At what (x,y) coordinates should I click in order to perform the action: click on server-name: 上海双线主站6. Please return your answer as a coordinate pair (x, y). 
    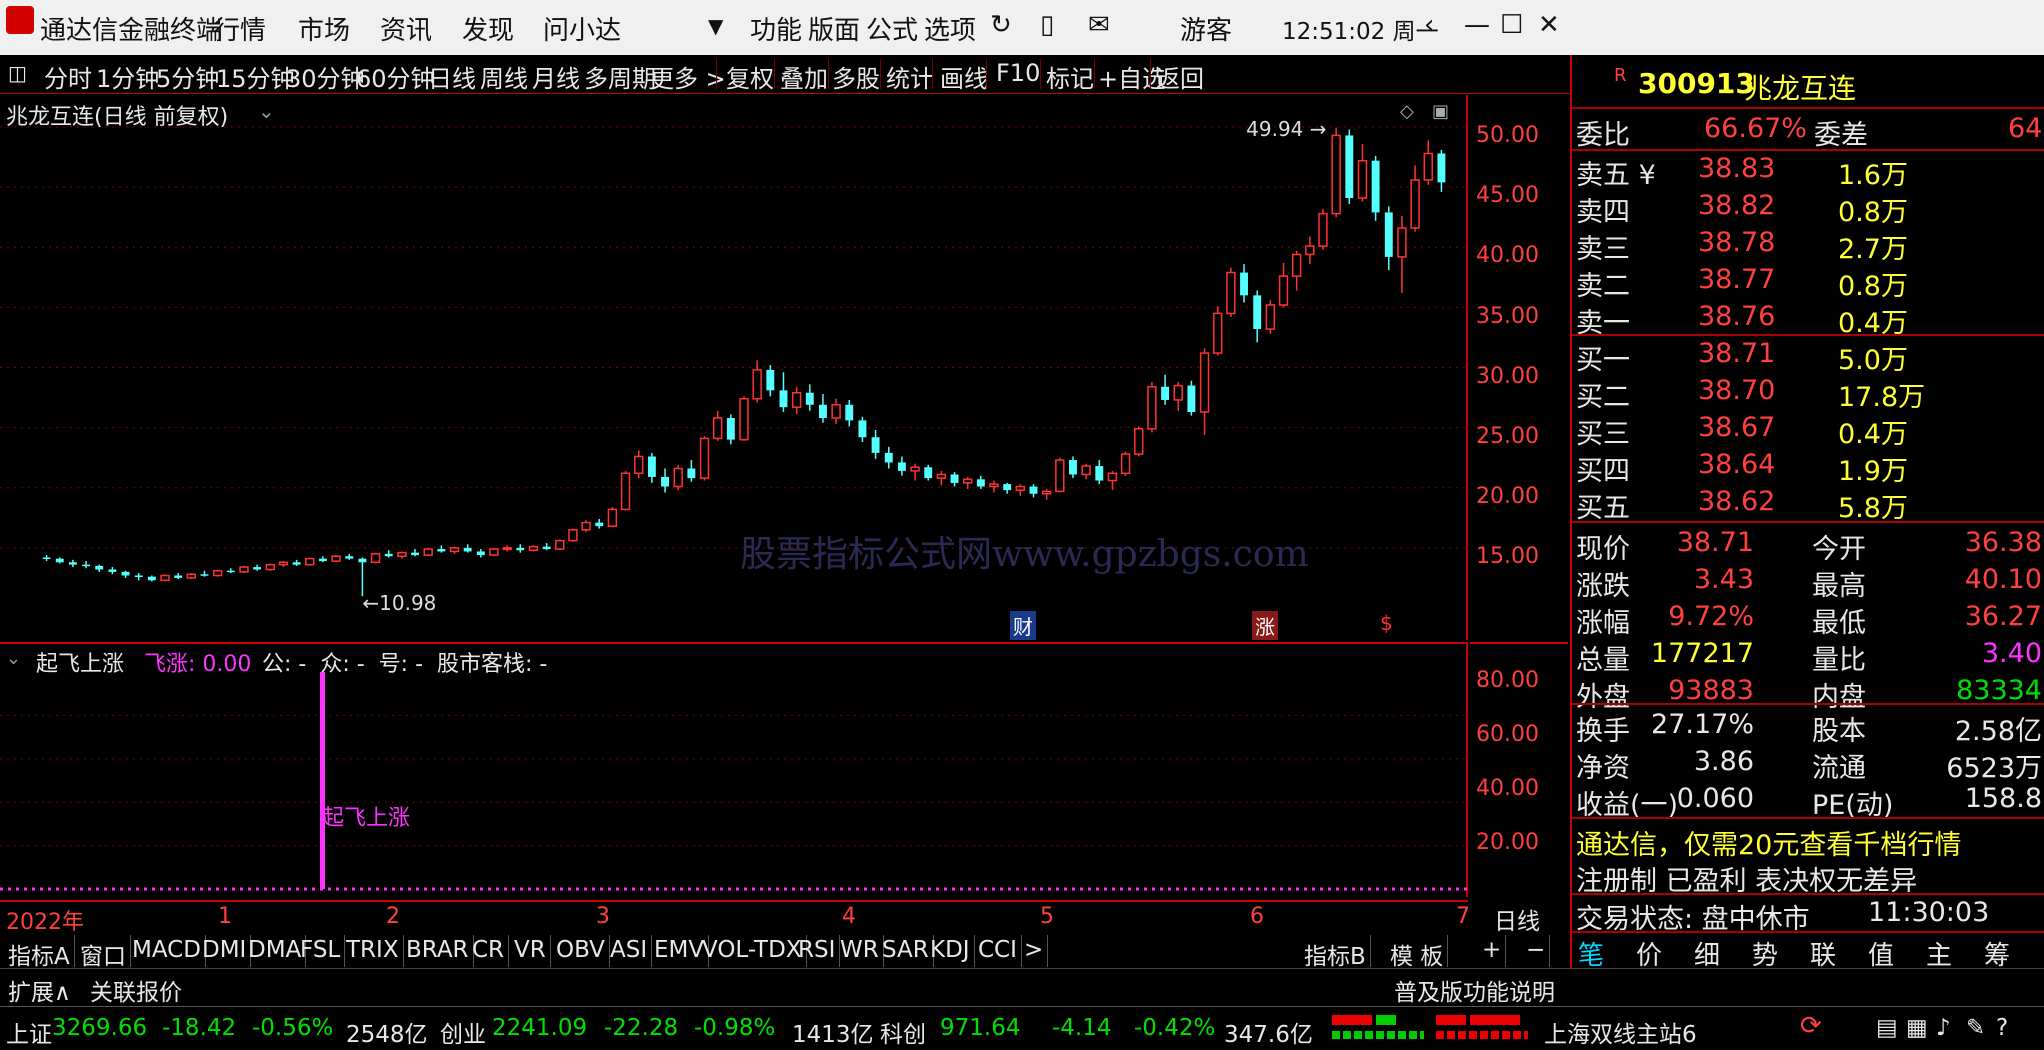
    Looking at the image, I should click on (1620, 1032).